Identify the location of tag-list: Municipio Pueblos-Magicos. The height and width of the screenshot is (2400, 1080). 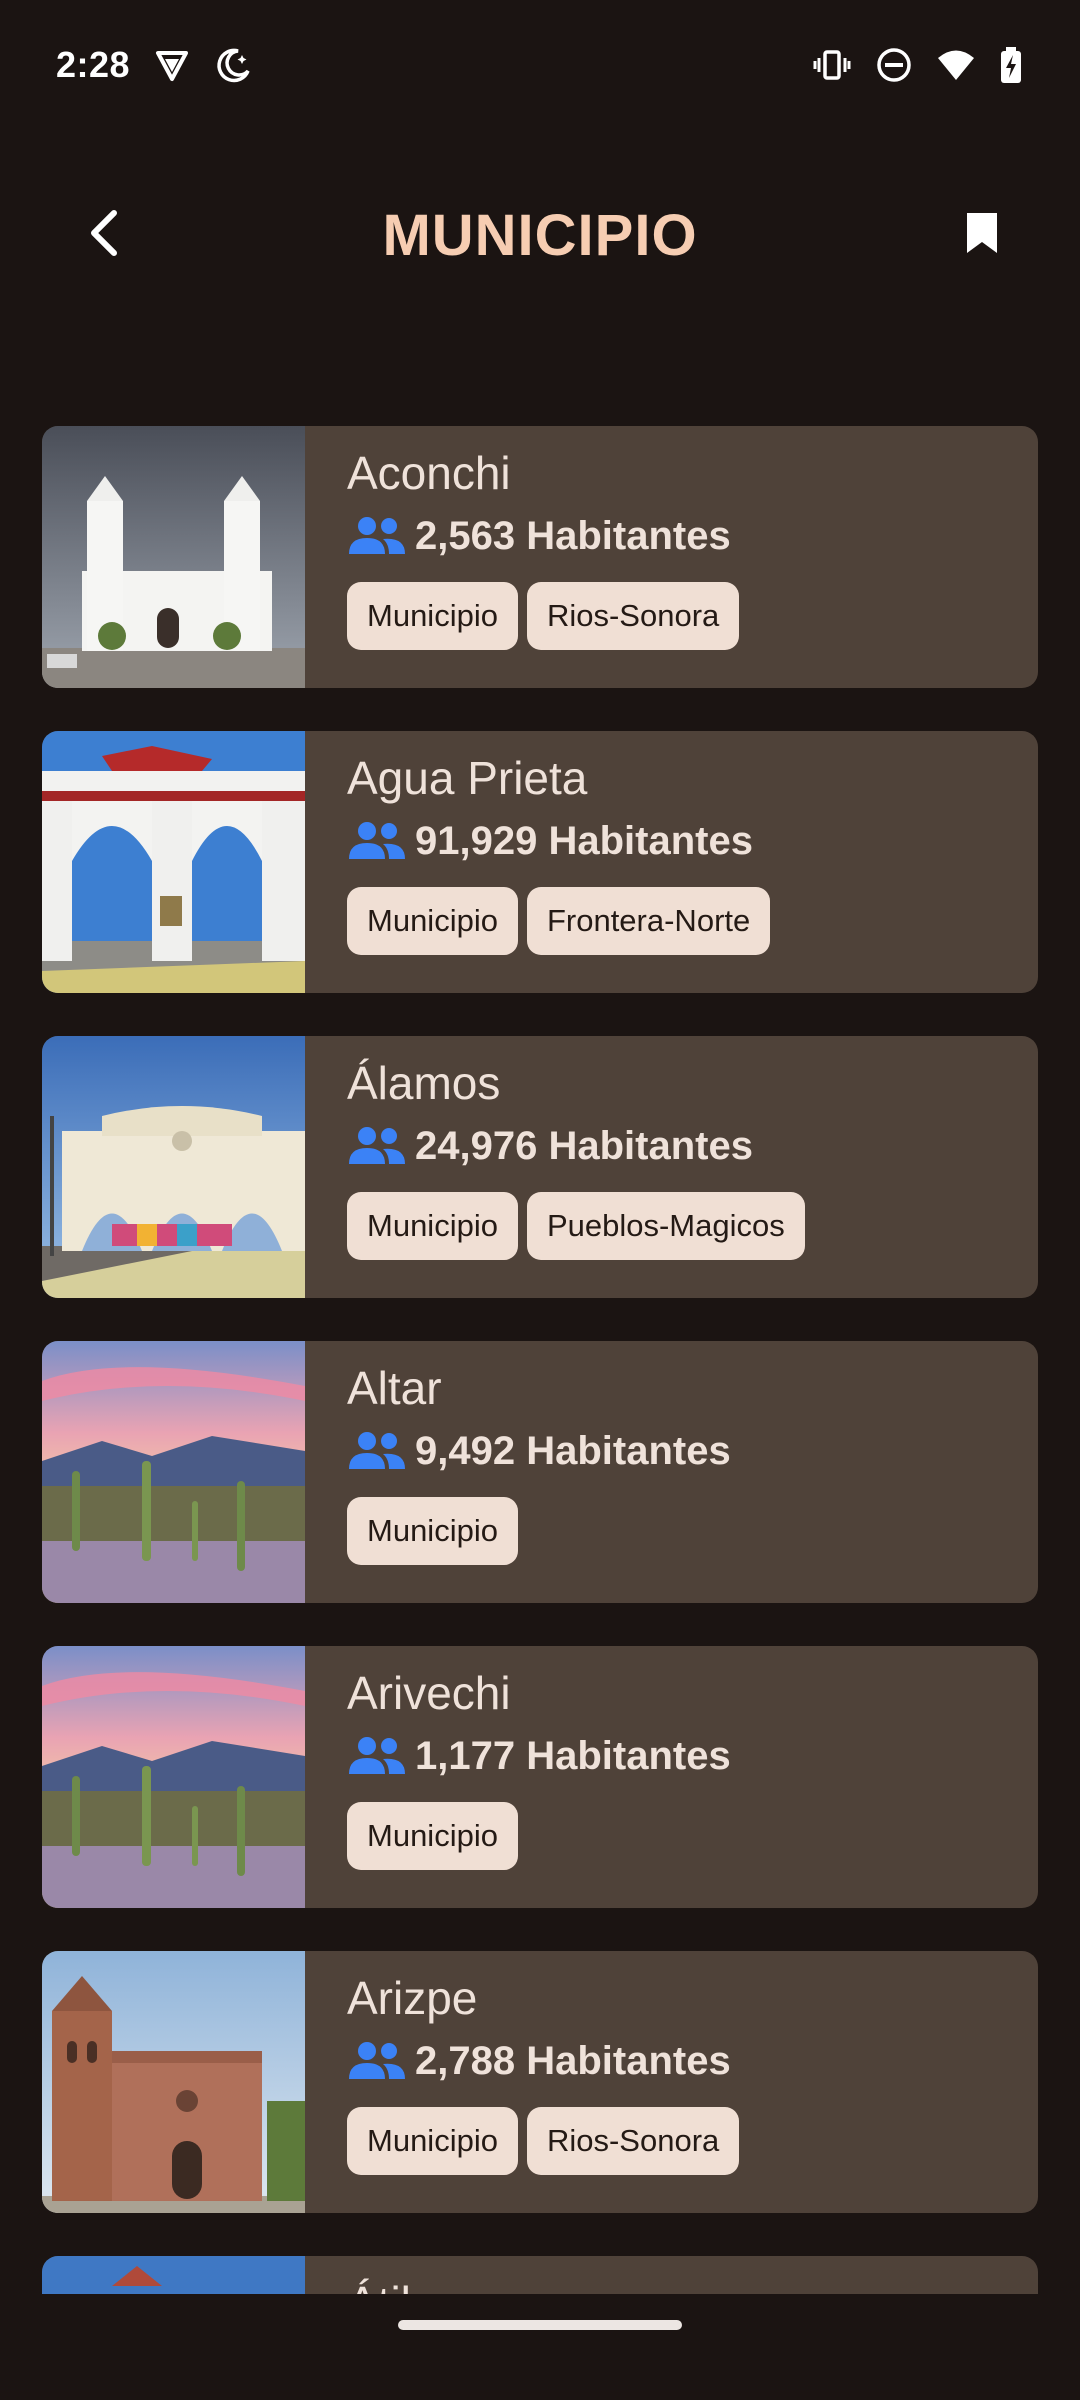
(576, 1226).